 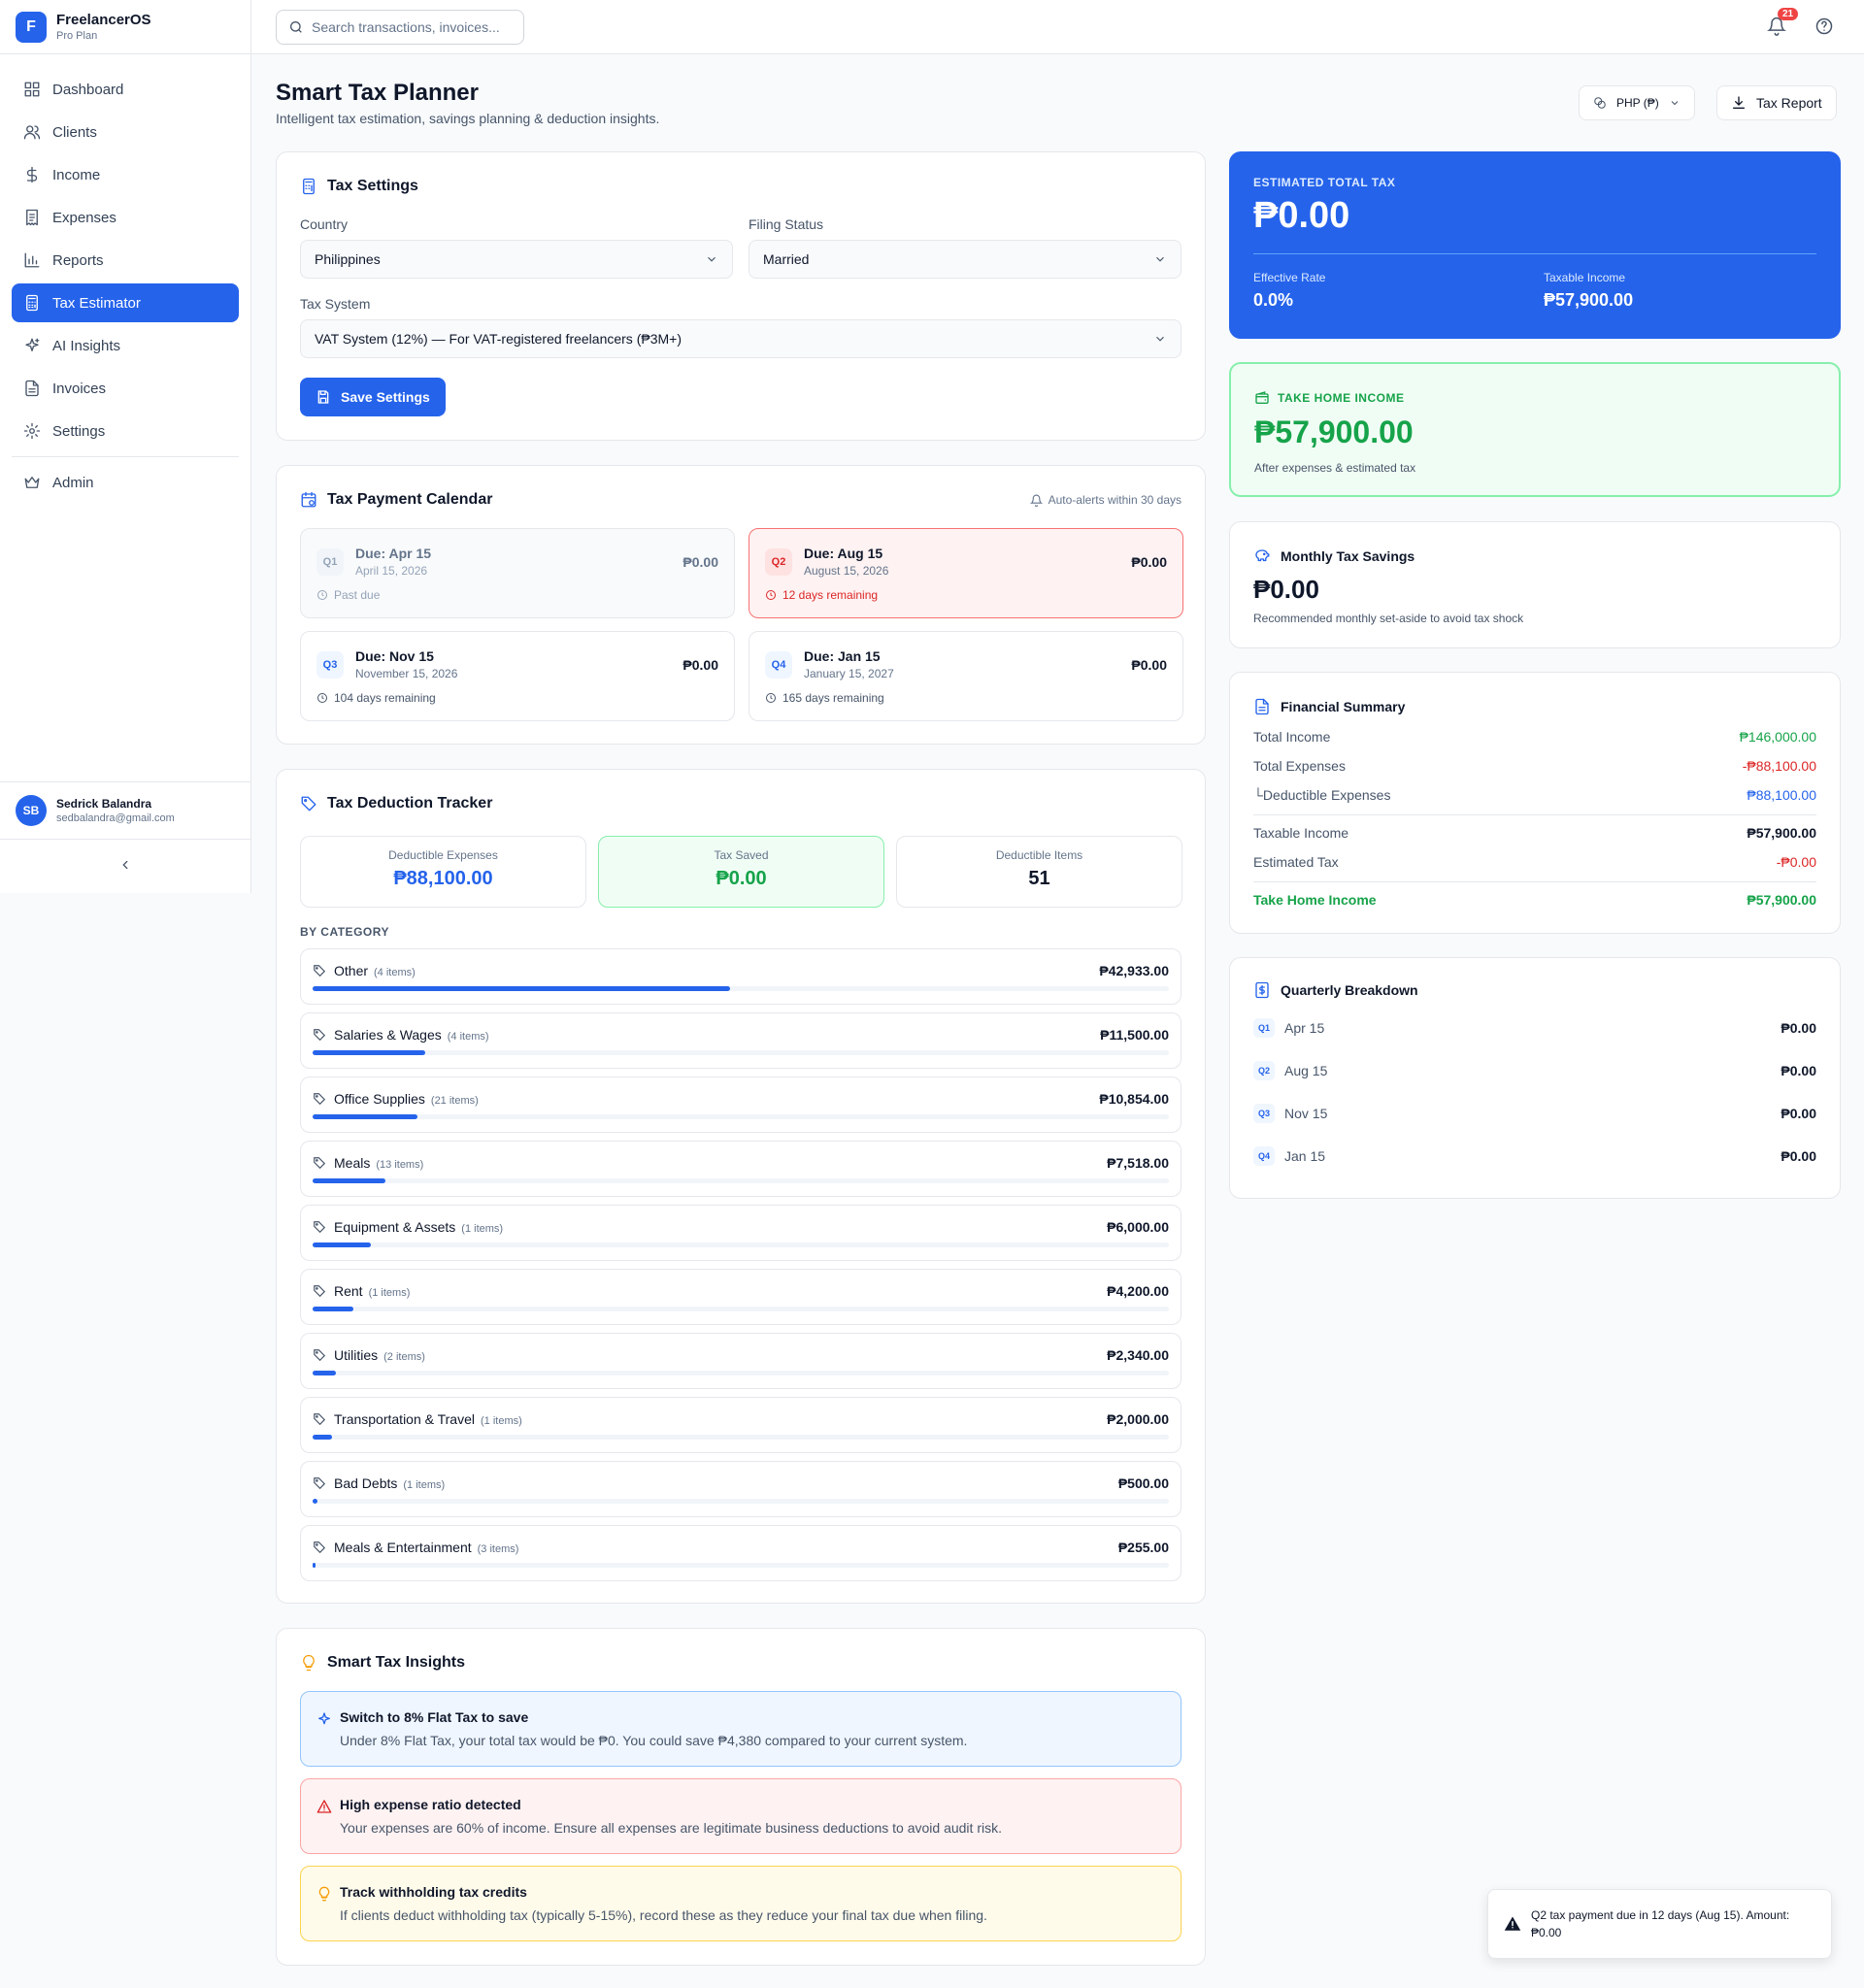 What do you see at coordinates (1534, 815) in the screenshot?
I see `divider` at bounding box center [1534, 815].